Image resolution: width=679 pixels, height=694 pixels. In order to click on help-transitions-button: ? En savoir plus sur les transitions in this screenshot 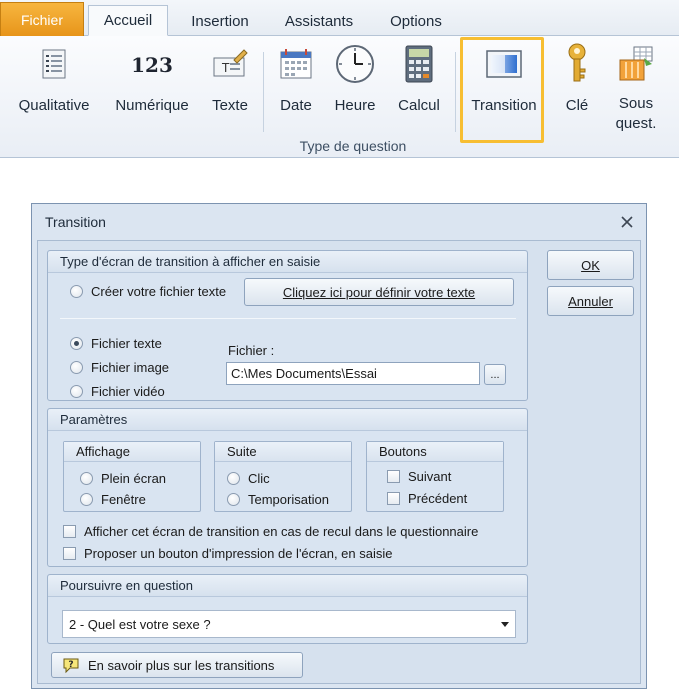, I will do `click(177, 665)`.